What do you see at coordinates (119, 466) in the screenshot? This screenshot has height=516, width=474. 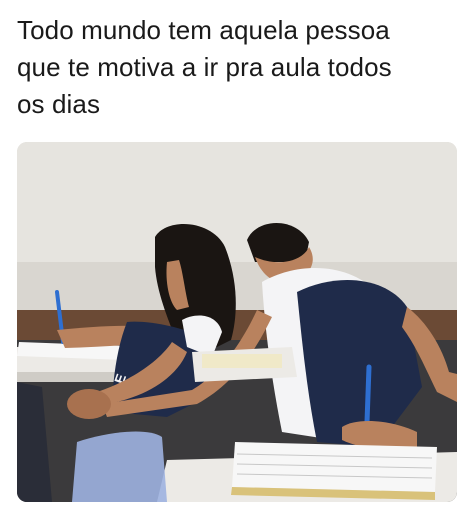 I see `blue-chair` at bounding box center [119, 466].